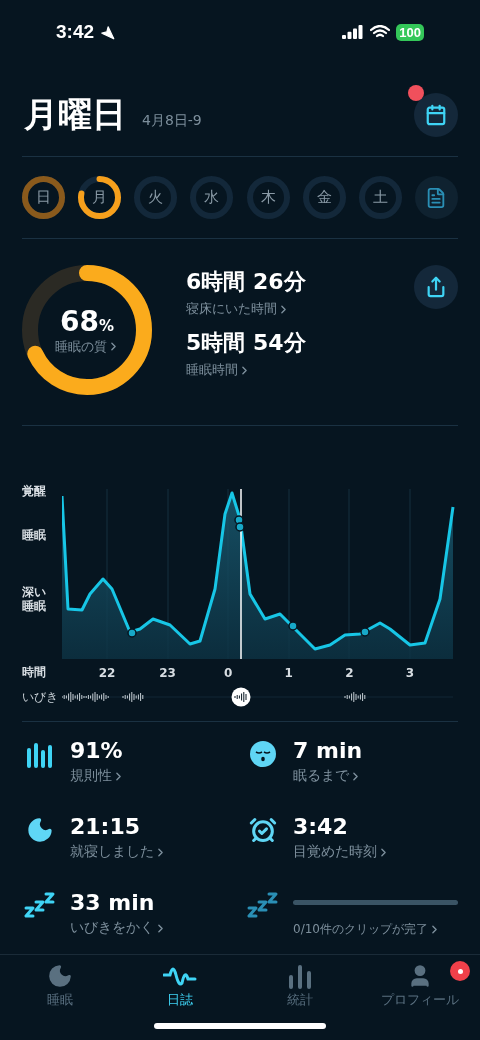  What do you see at coordinates (34, 672) in the screenshot?
I see `axis-title: 時間` at bounding box center [34, 672].